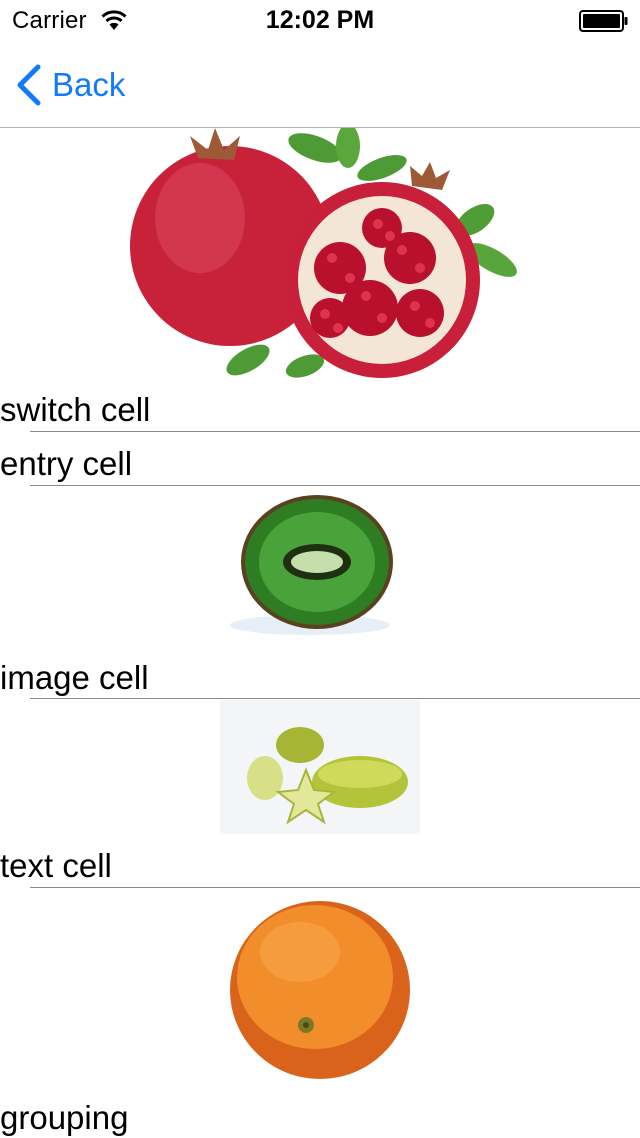 The width and height of the screenshot is (640, 1138). What do you see at coordinates (66, 464) in the screenshot?
I see `list-item-label: entry cell` at bounding box center [66, 464].